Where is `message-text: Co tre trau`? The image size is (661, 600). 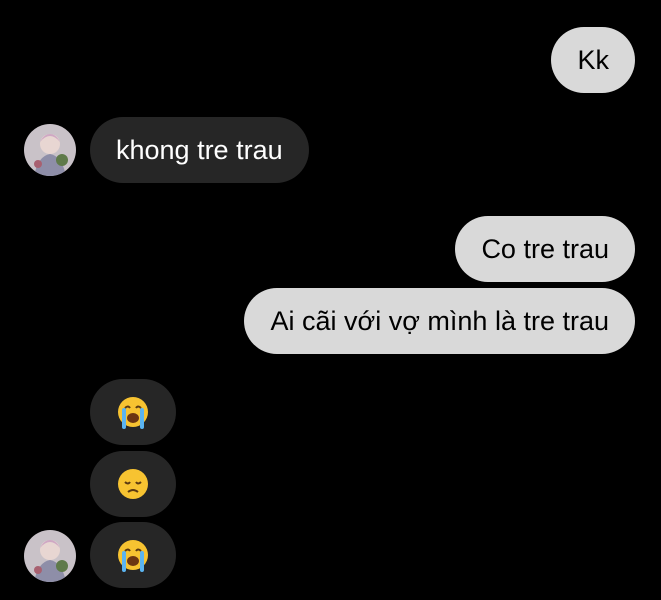
message-text: Co tre trau is located at coordinates (545, 248).